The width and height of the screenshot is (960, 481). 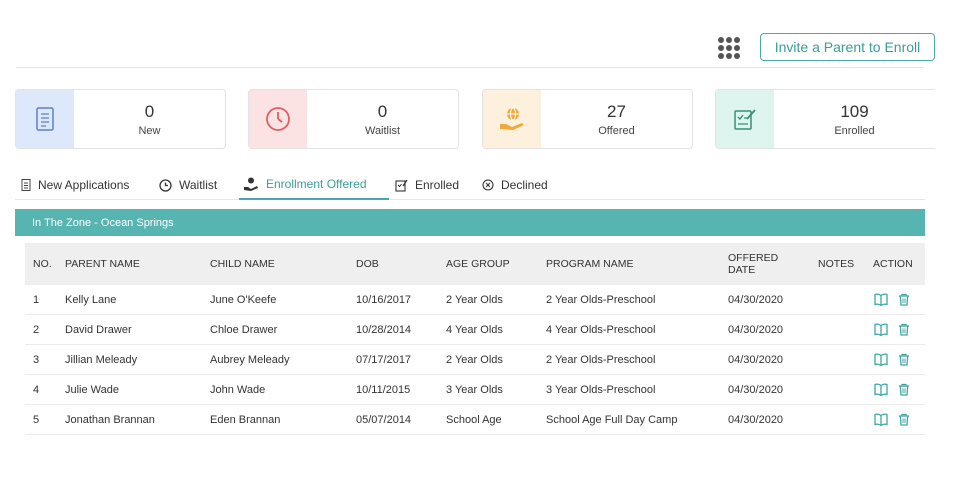 I want to click on tab-label: Waitlist, so click(x=198, y=185).